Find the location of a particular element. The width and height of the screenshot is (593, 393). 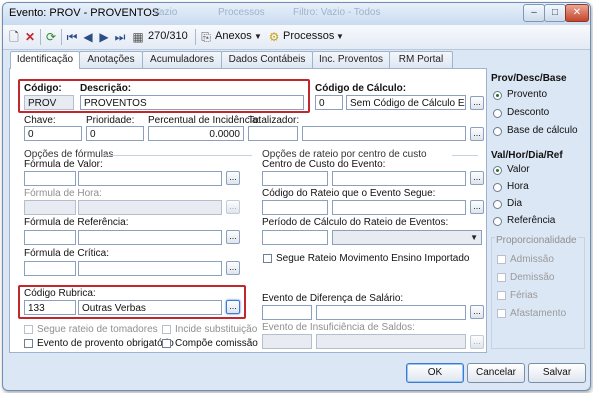

close-window-button: ✕ is located at coordinates (577, 13).